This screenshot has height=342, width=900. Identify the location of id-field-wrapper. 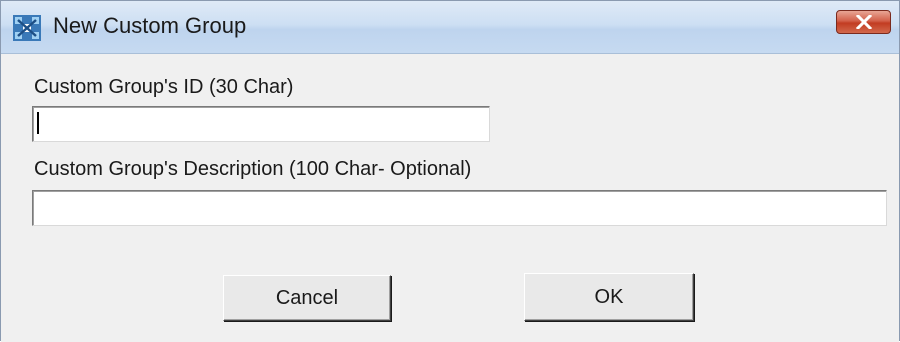
(261, 124).